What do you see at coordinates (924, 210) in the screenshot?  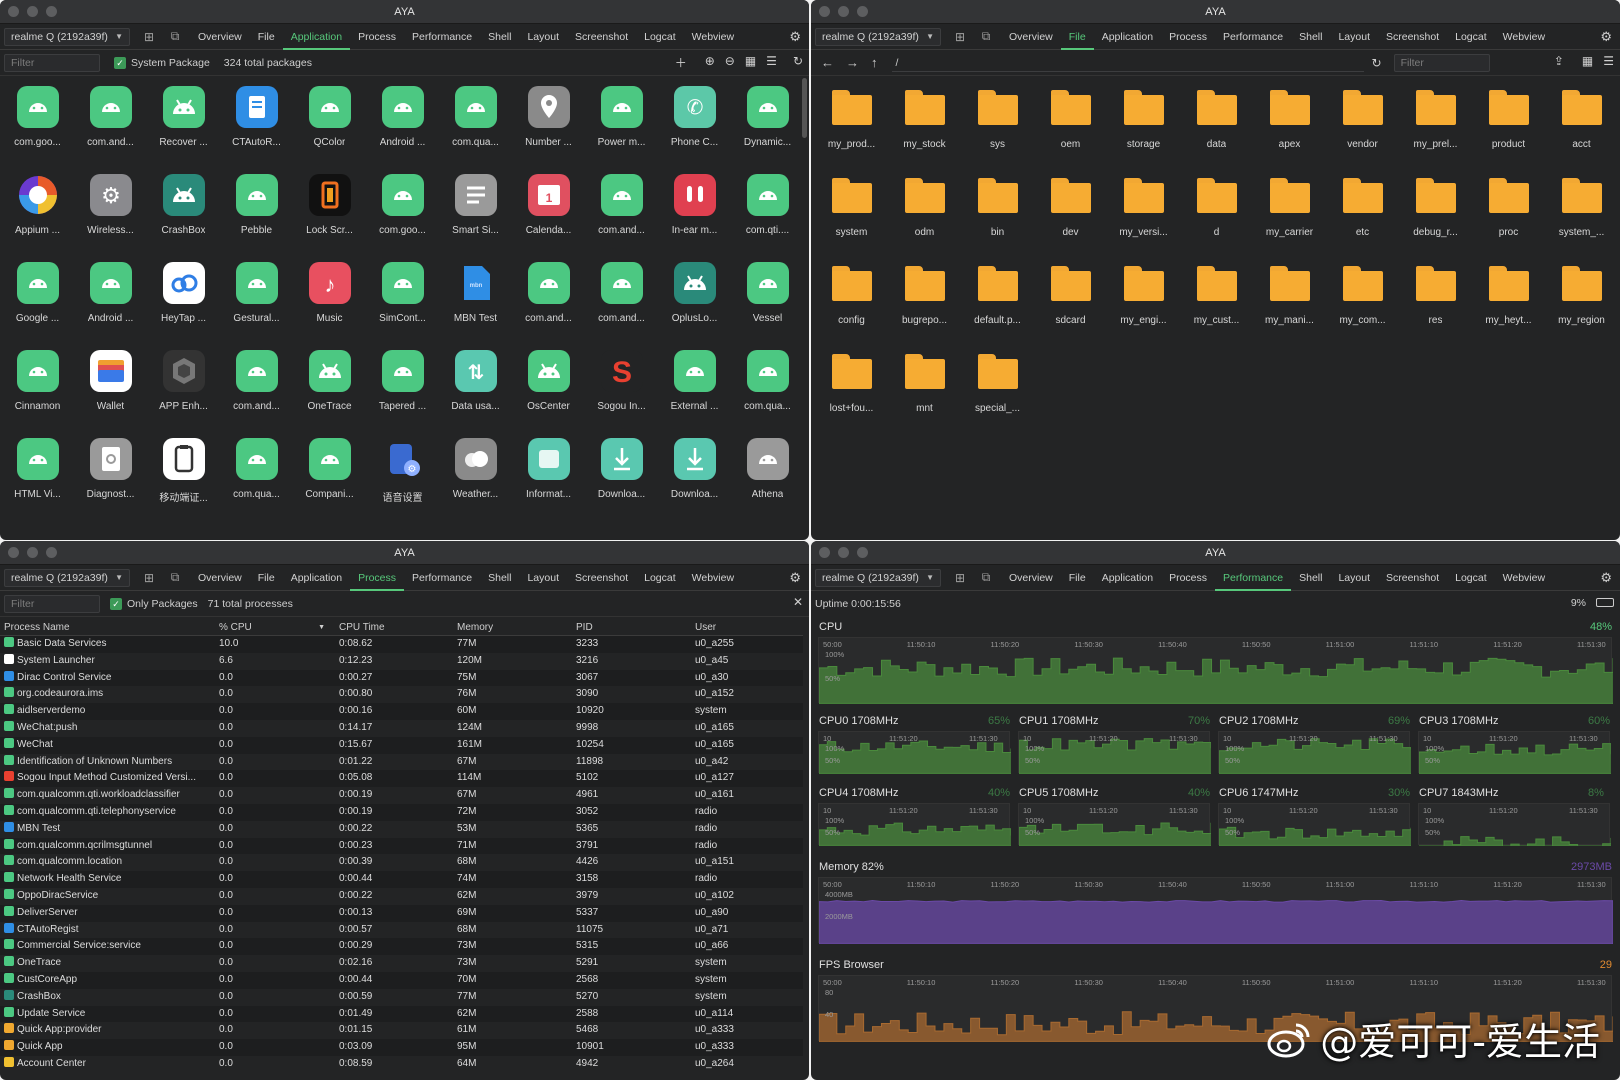 I see `folder-item: odm` at bounding box center [924, 210].